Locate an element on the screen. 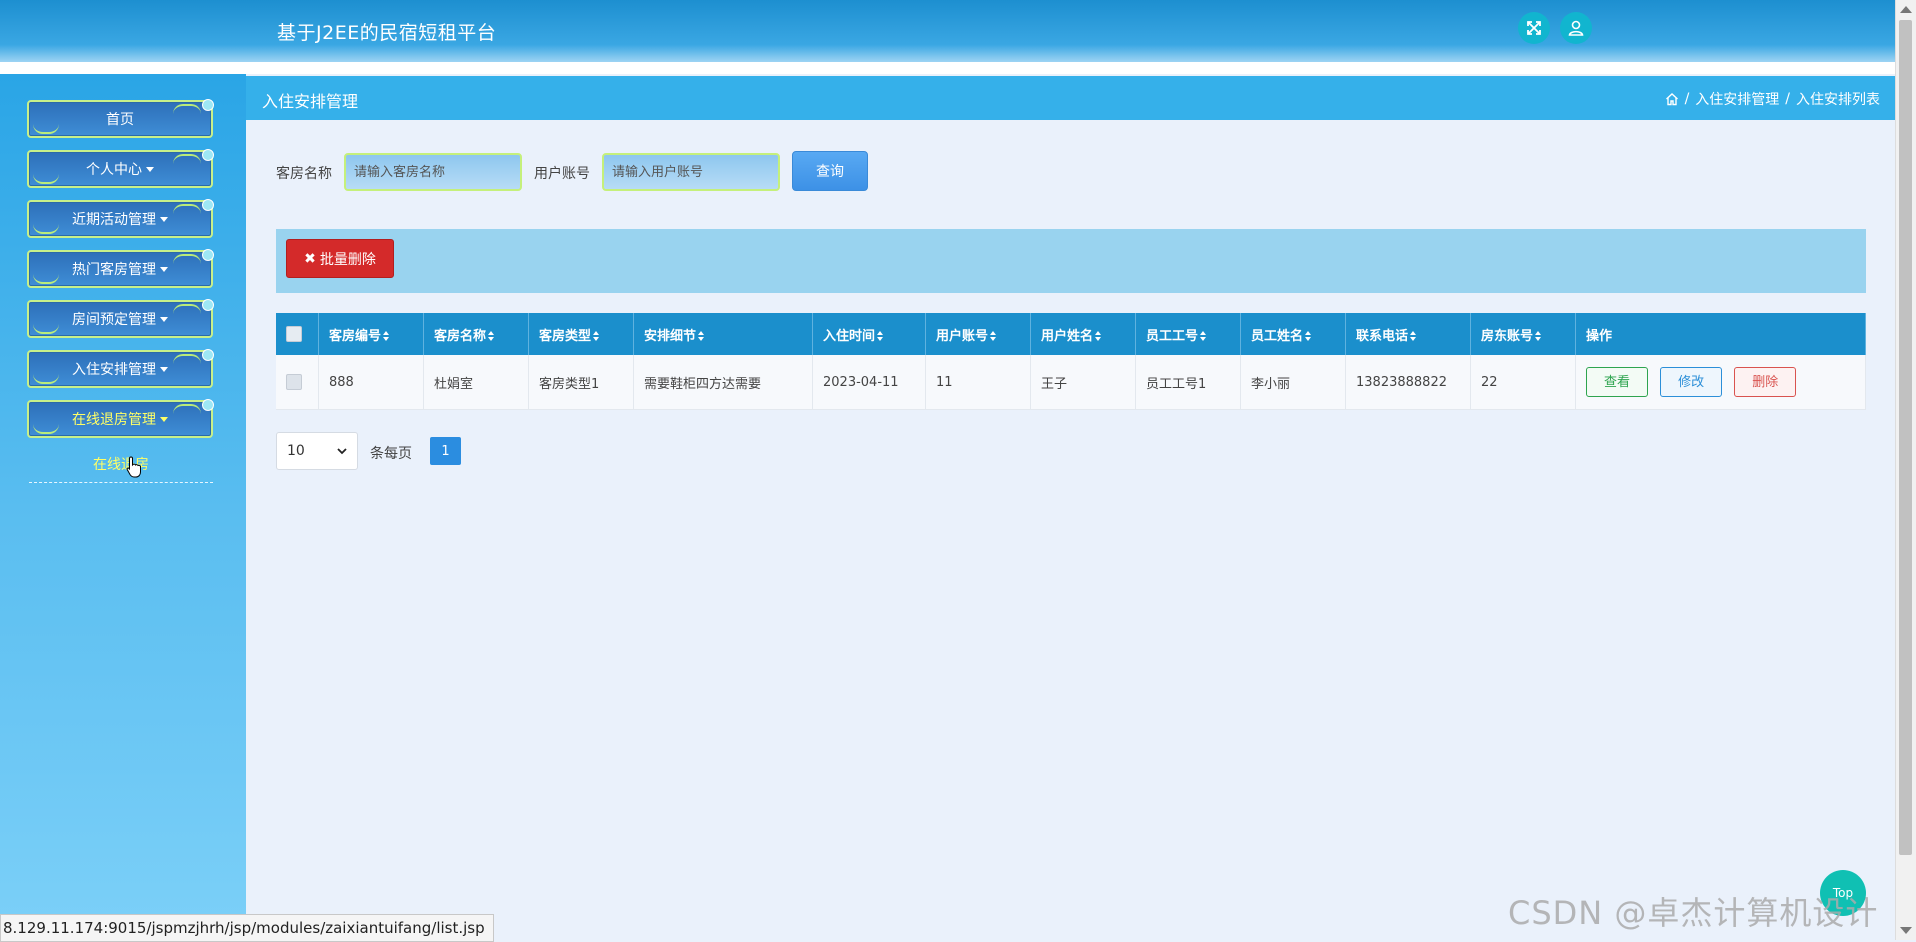  sidebar-item-home: 首页 is located at coordinates (120, 118).